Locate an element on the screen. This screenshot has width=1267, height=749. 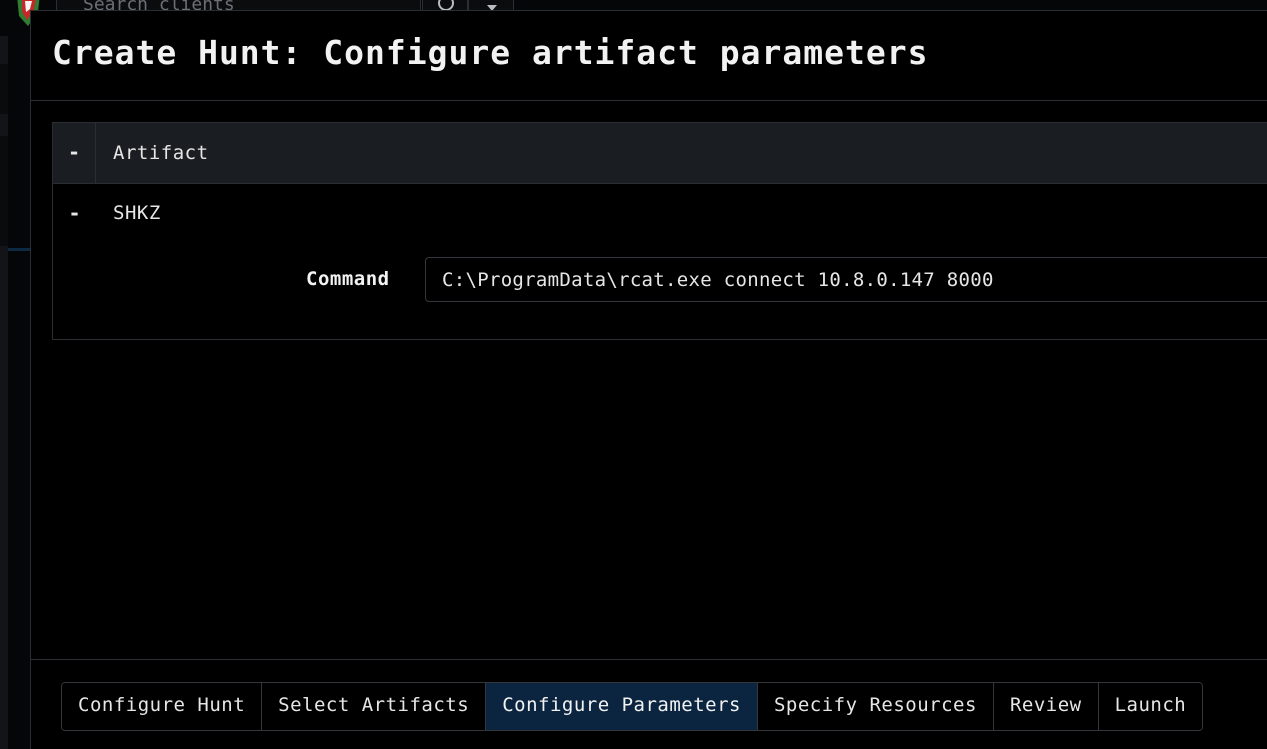
artifact-column-header: Artifact is located at coordinates (161, 153).